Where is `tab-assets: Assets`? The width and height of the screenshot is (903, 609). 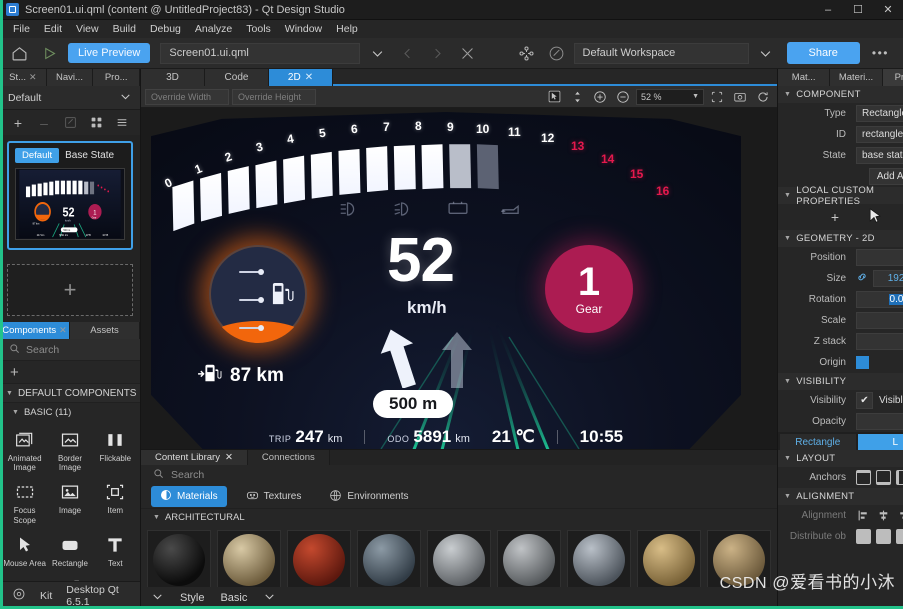 tab-assets: Assets is located at coordinates (105, 330).